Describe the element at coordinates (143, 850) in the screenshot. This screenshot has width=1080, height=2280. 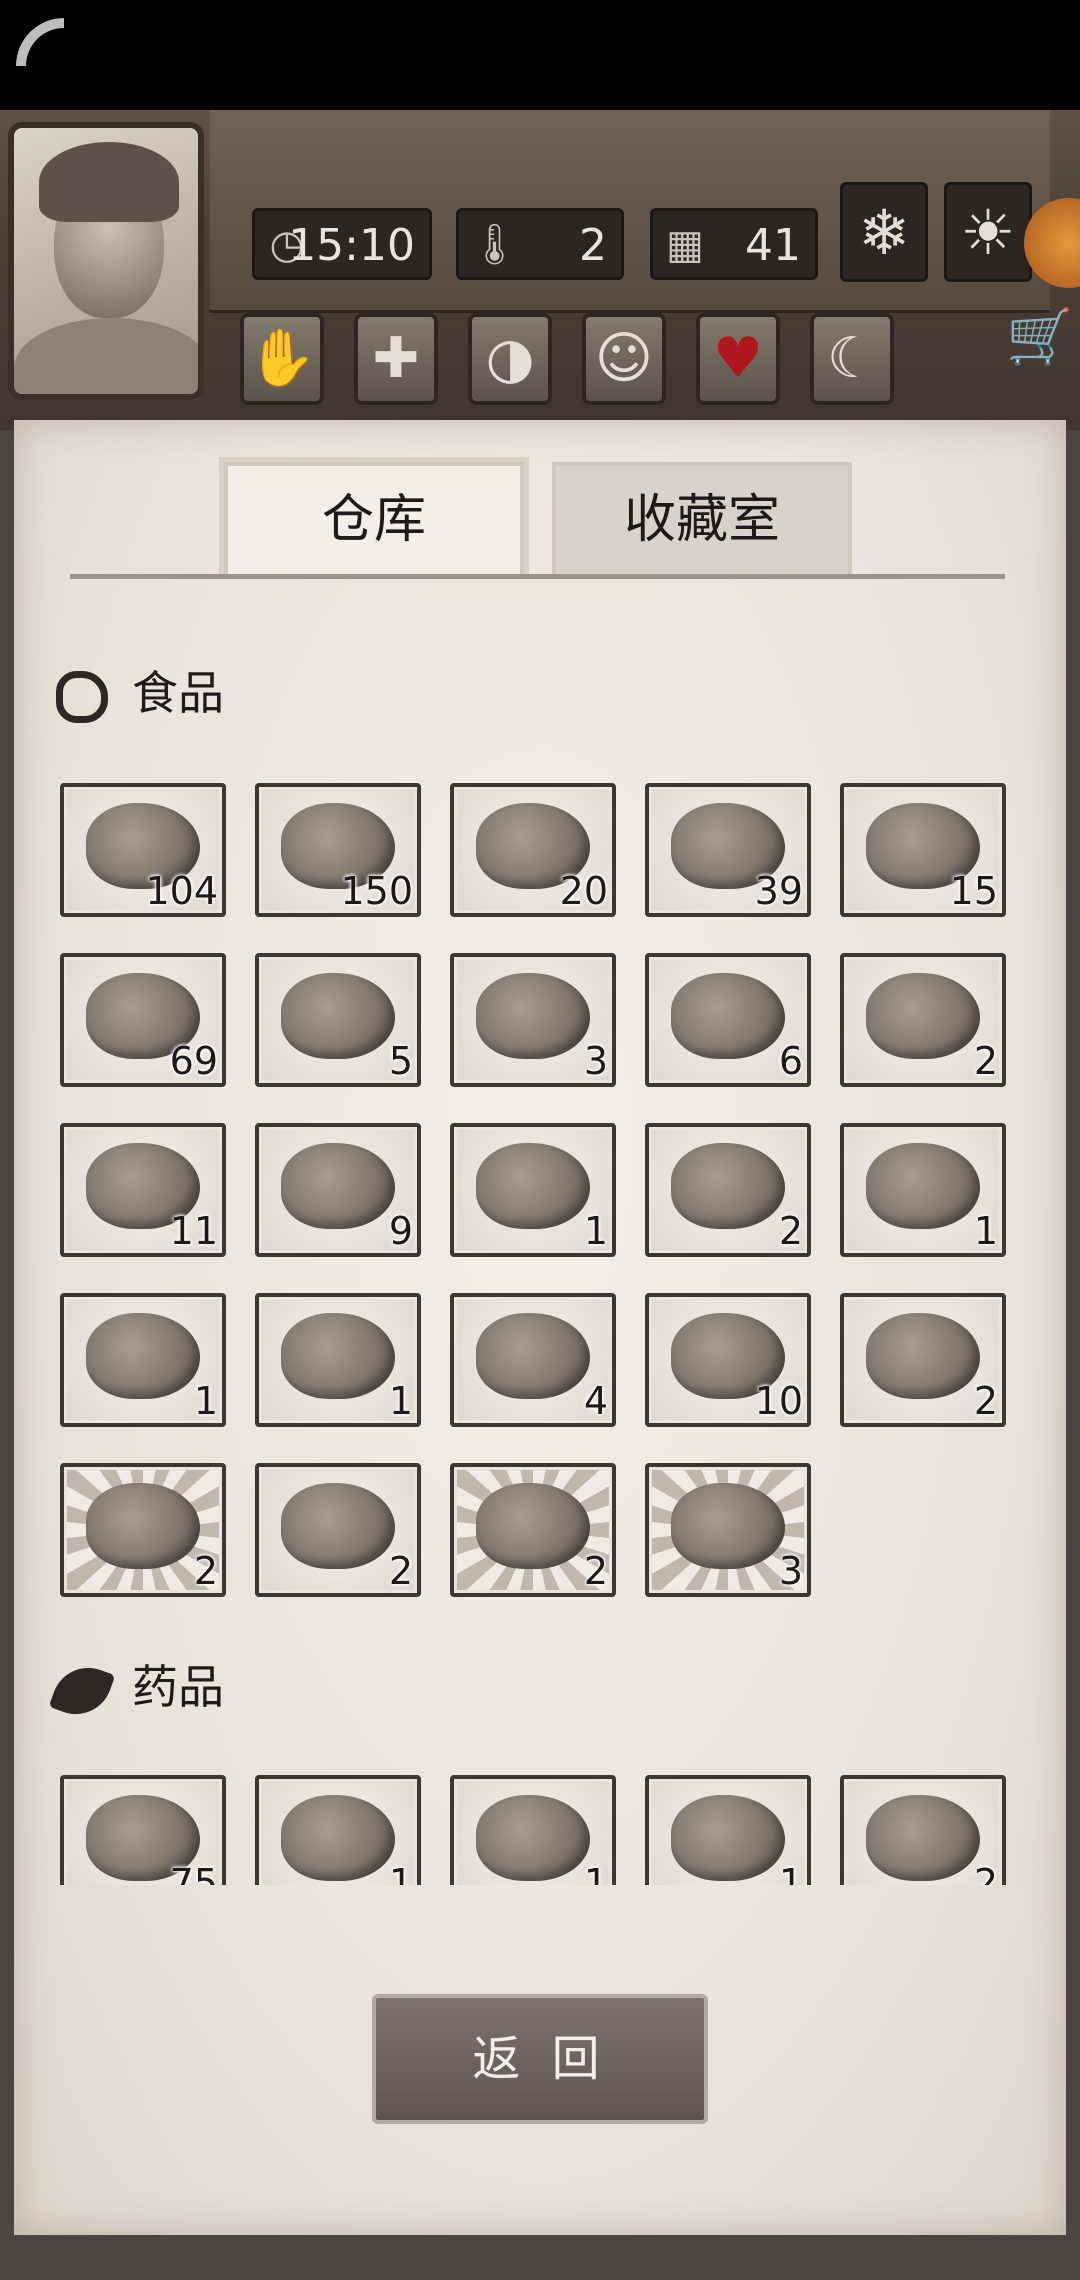
I see `item-slot-meat-steak: 104` at that location.